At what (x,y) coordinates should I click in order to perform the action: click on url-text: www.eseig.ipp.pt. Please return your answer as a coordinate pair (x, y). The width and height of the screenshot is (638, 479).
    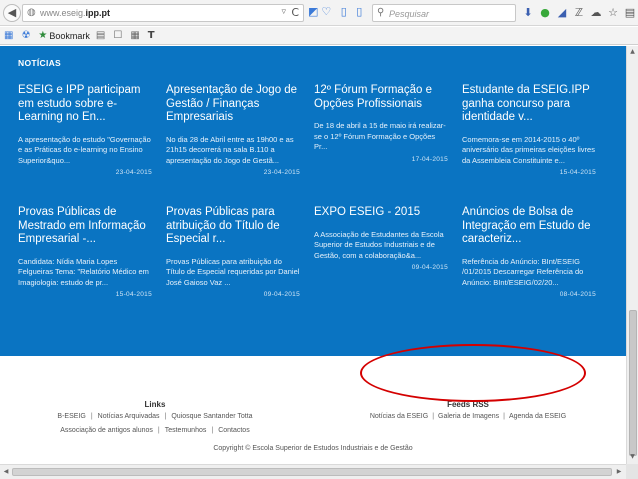
    Looking at the image, I should click on (75, 13).